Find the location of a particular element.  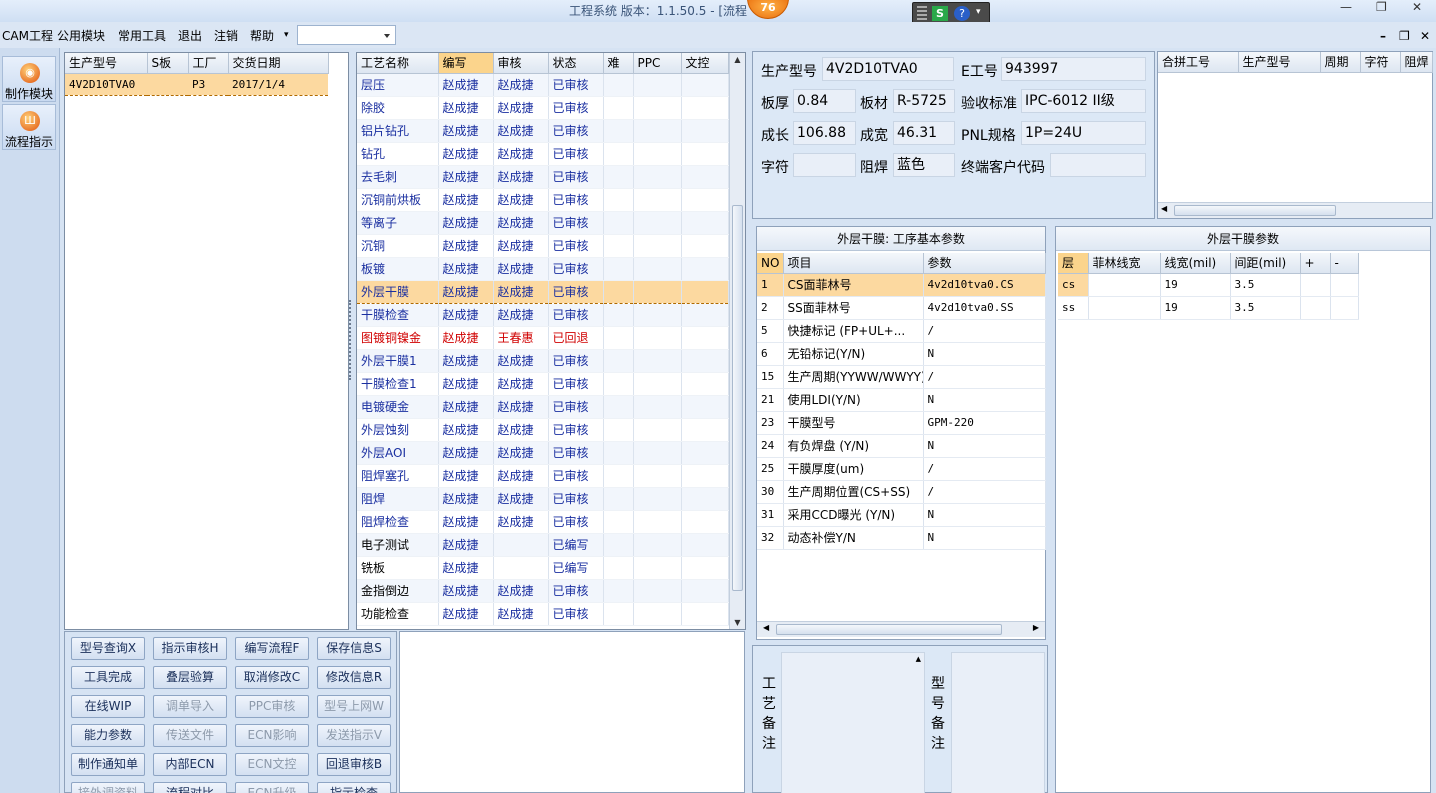

customer-field is located at coordinates (1098, 165).